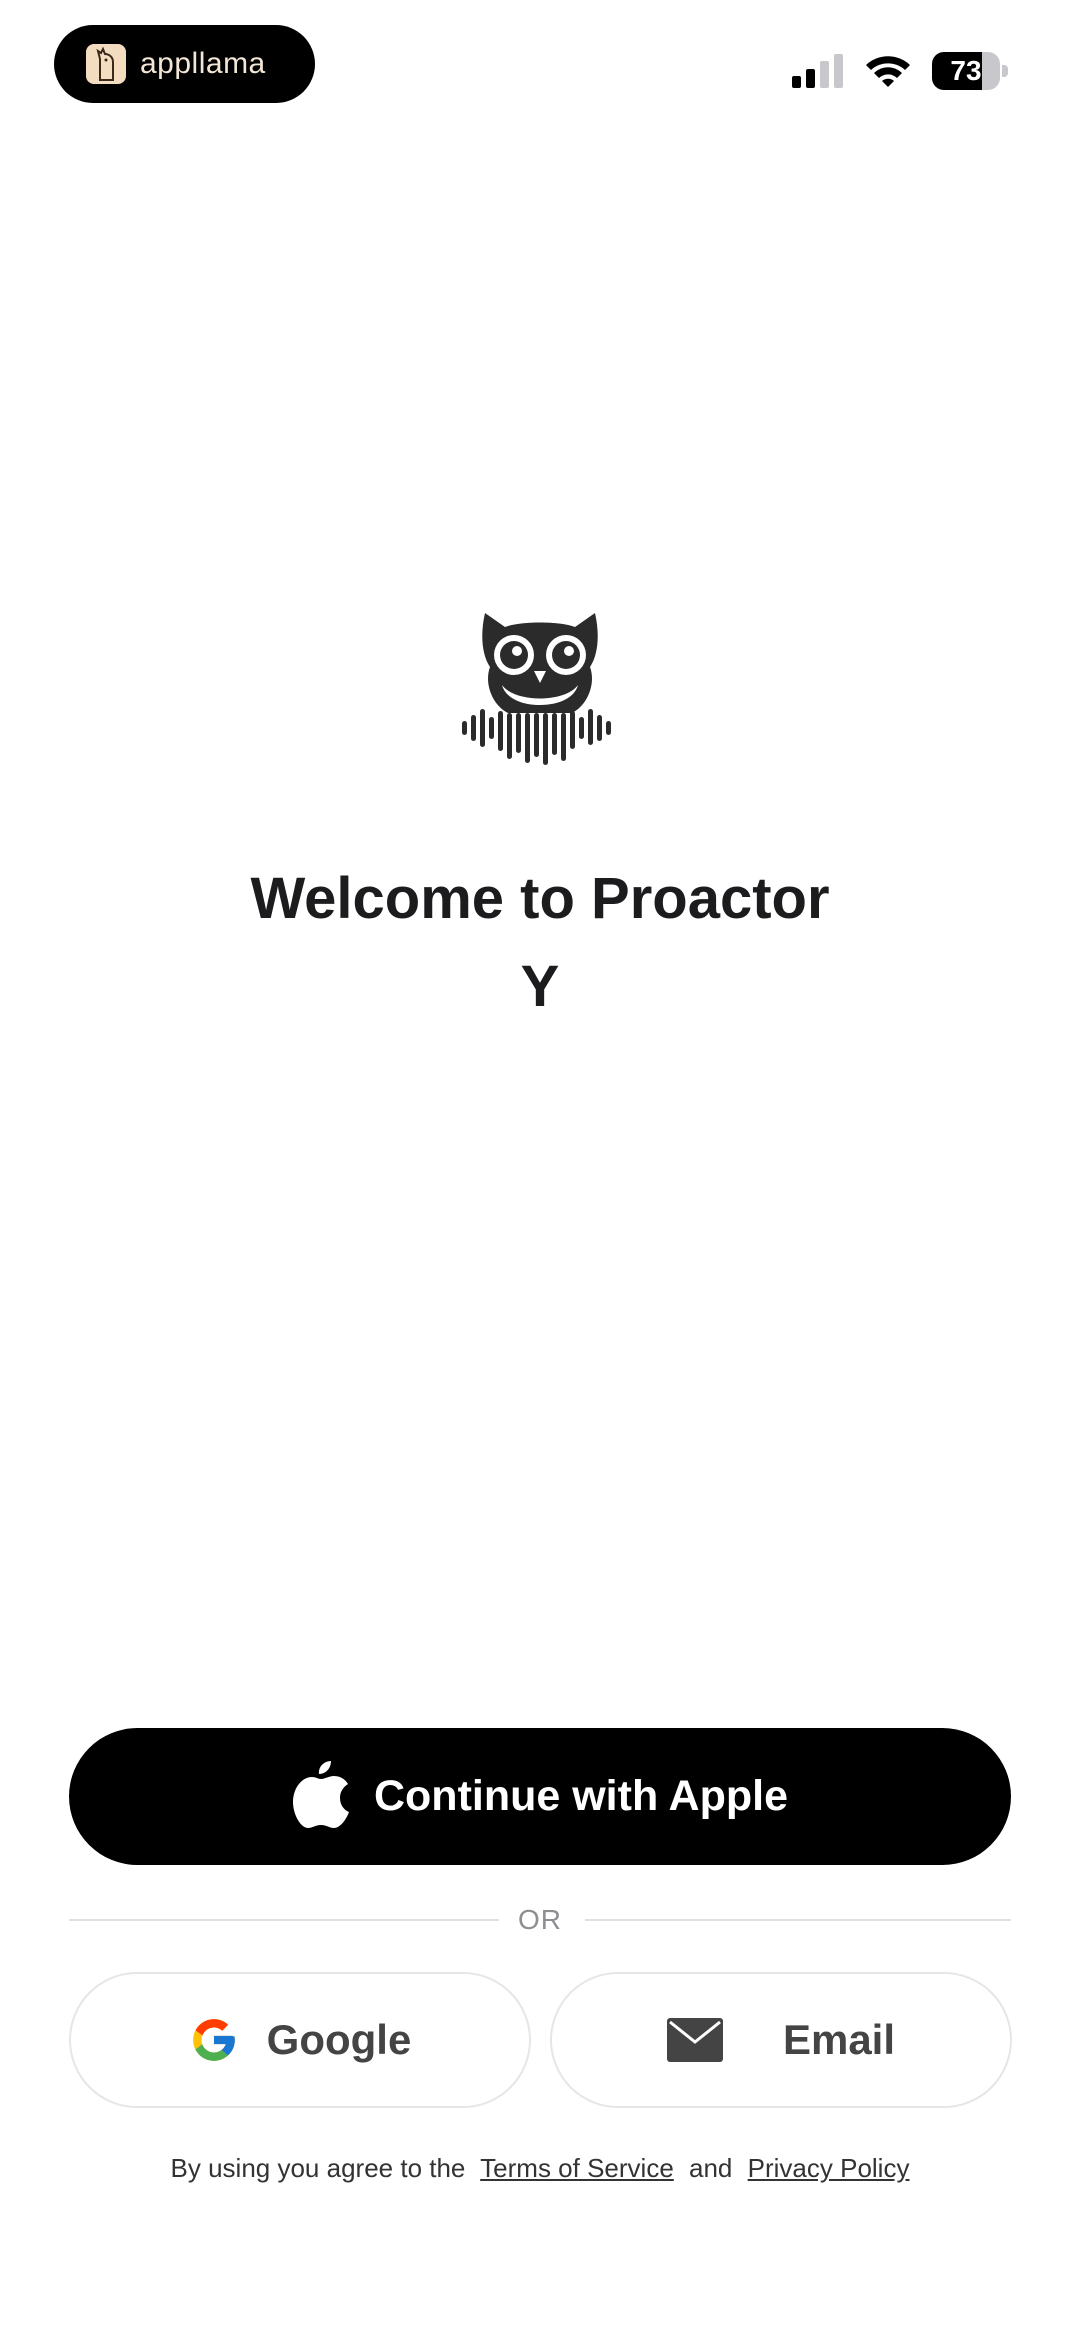 The image size is (1080, 2337). Describe the element at coordinates (540, 60) in the screenshot. I see `status-bar: appllama 73` at that location.